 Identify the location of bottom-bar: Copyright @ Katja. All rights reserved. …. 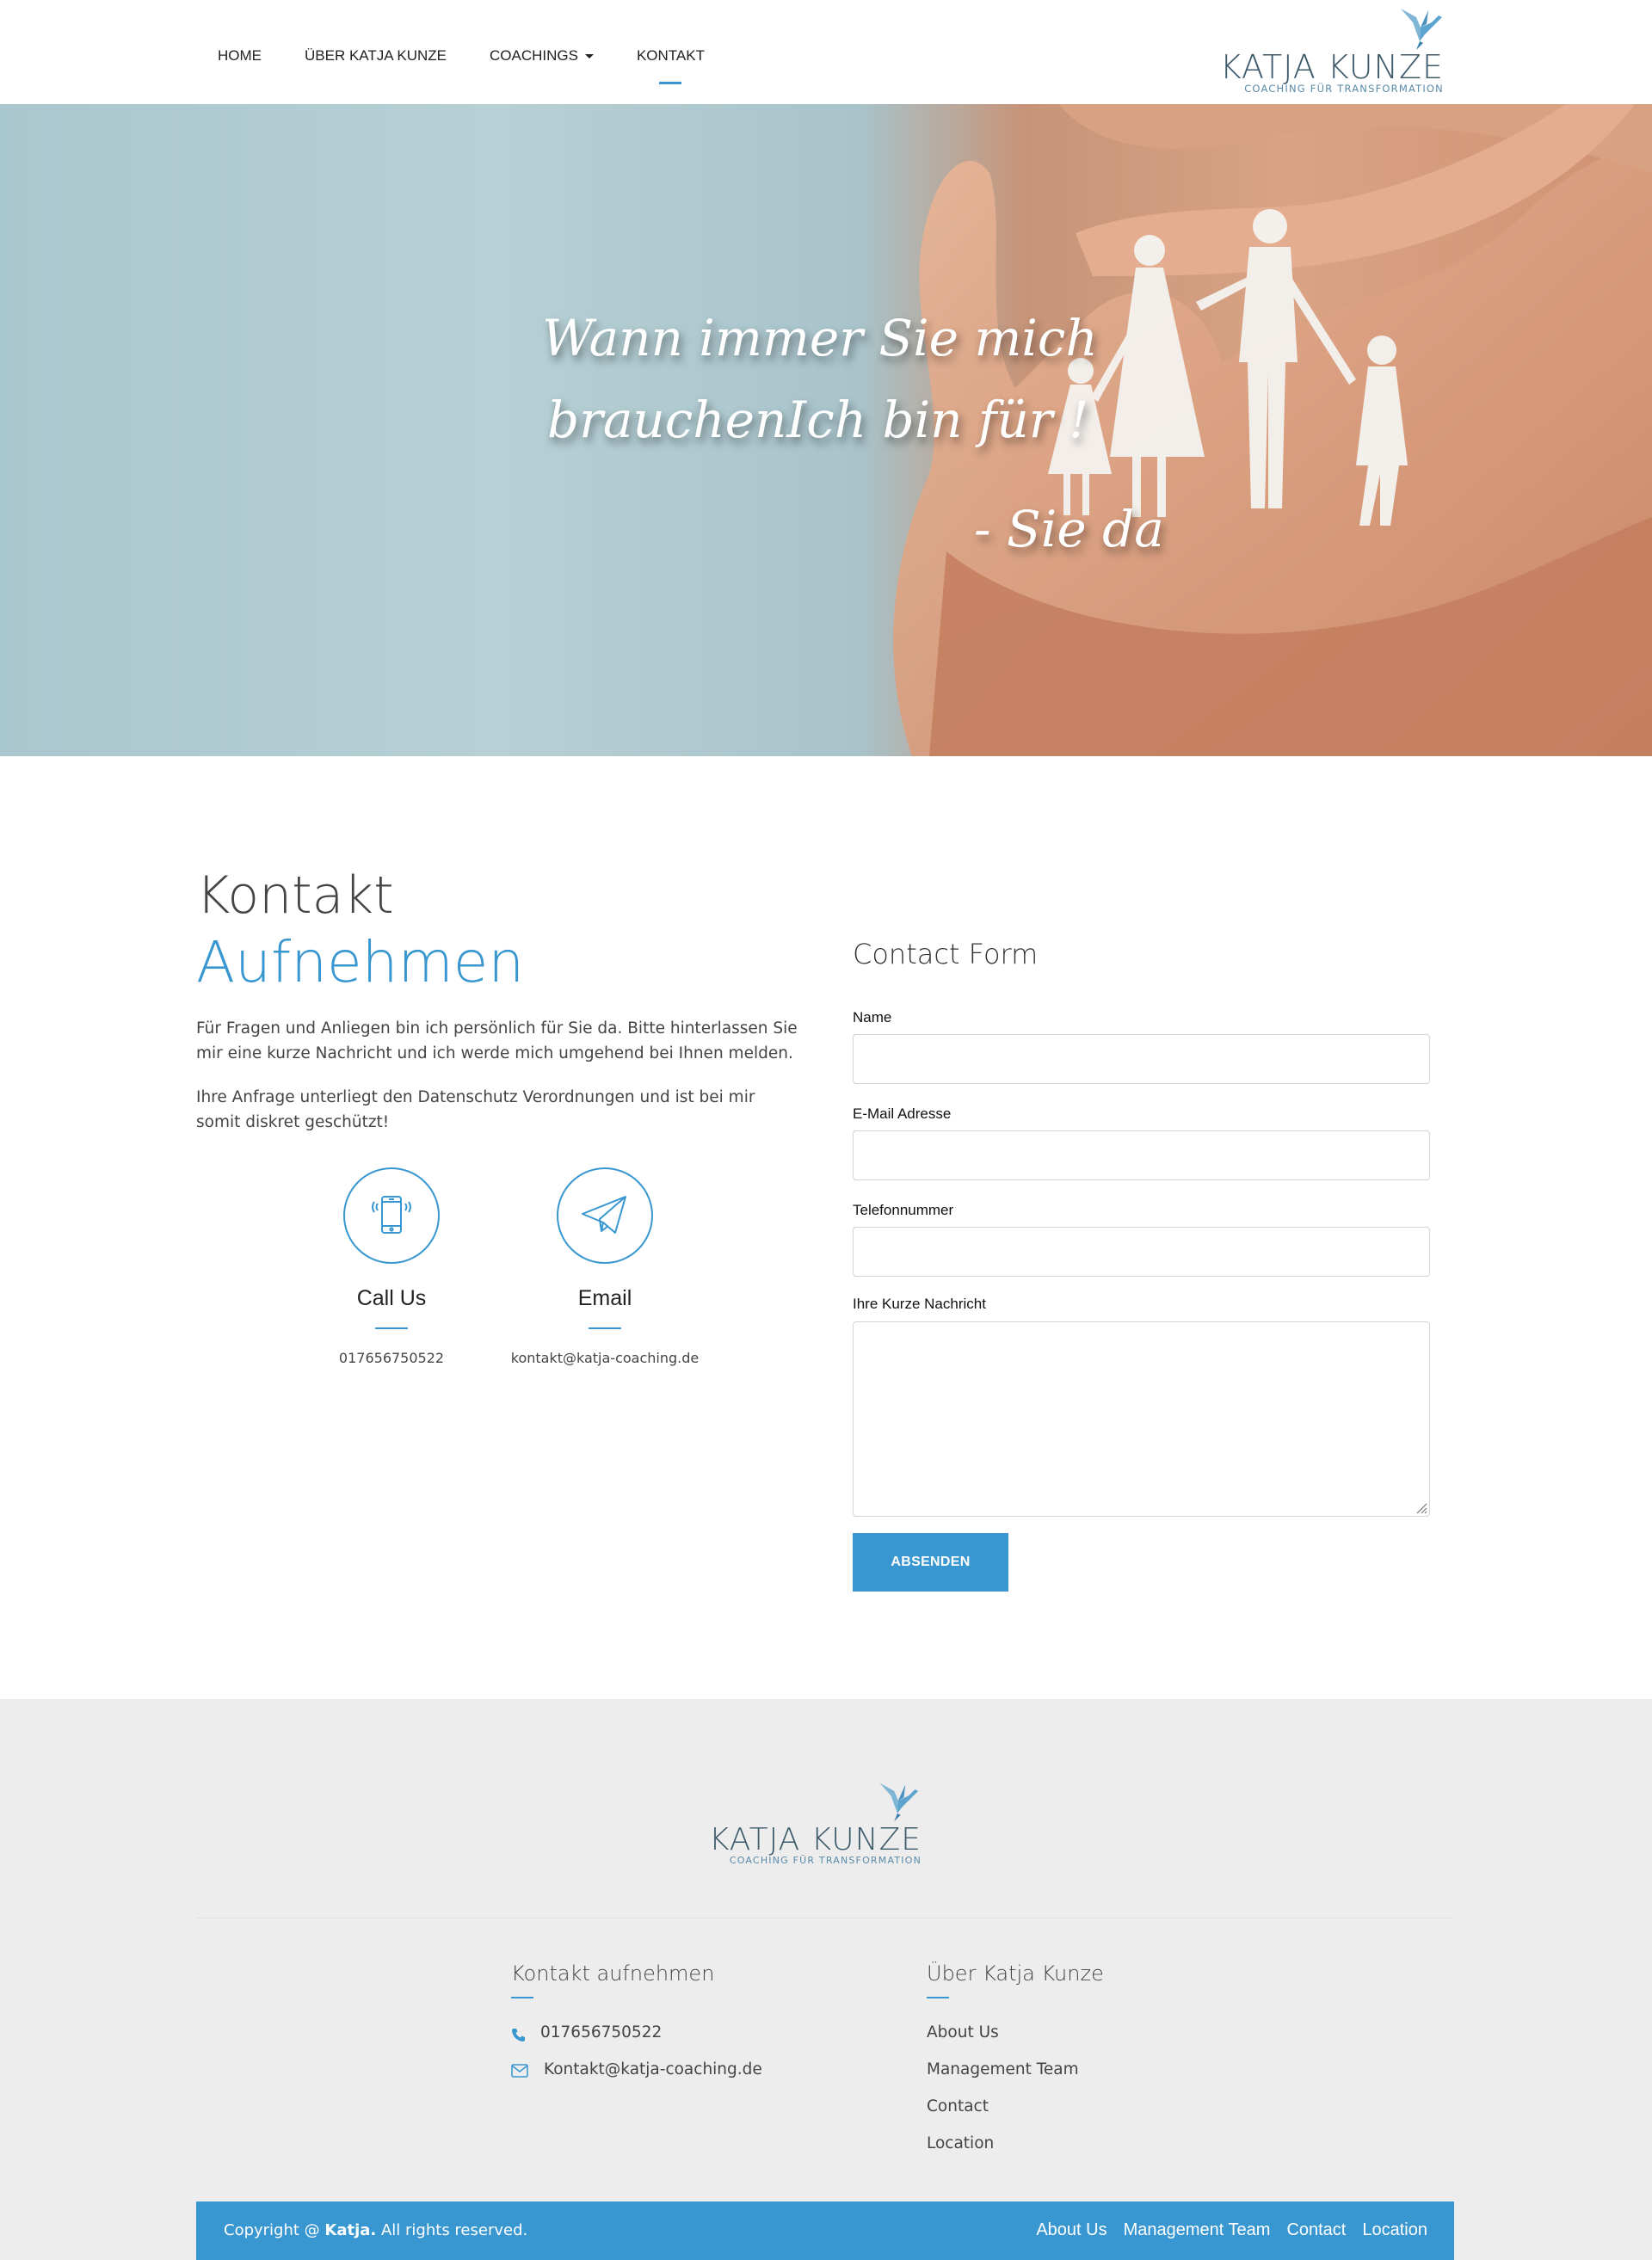
(825, 2230).